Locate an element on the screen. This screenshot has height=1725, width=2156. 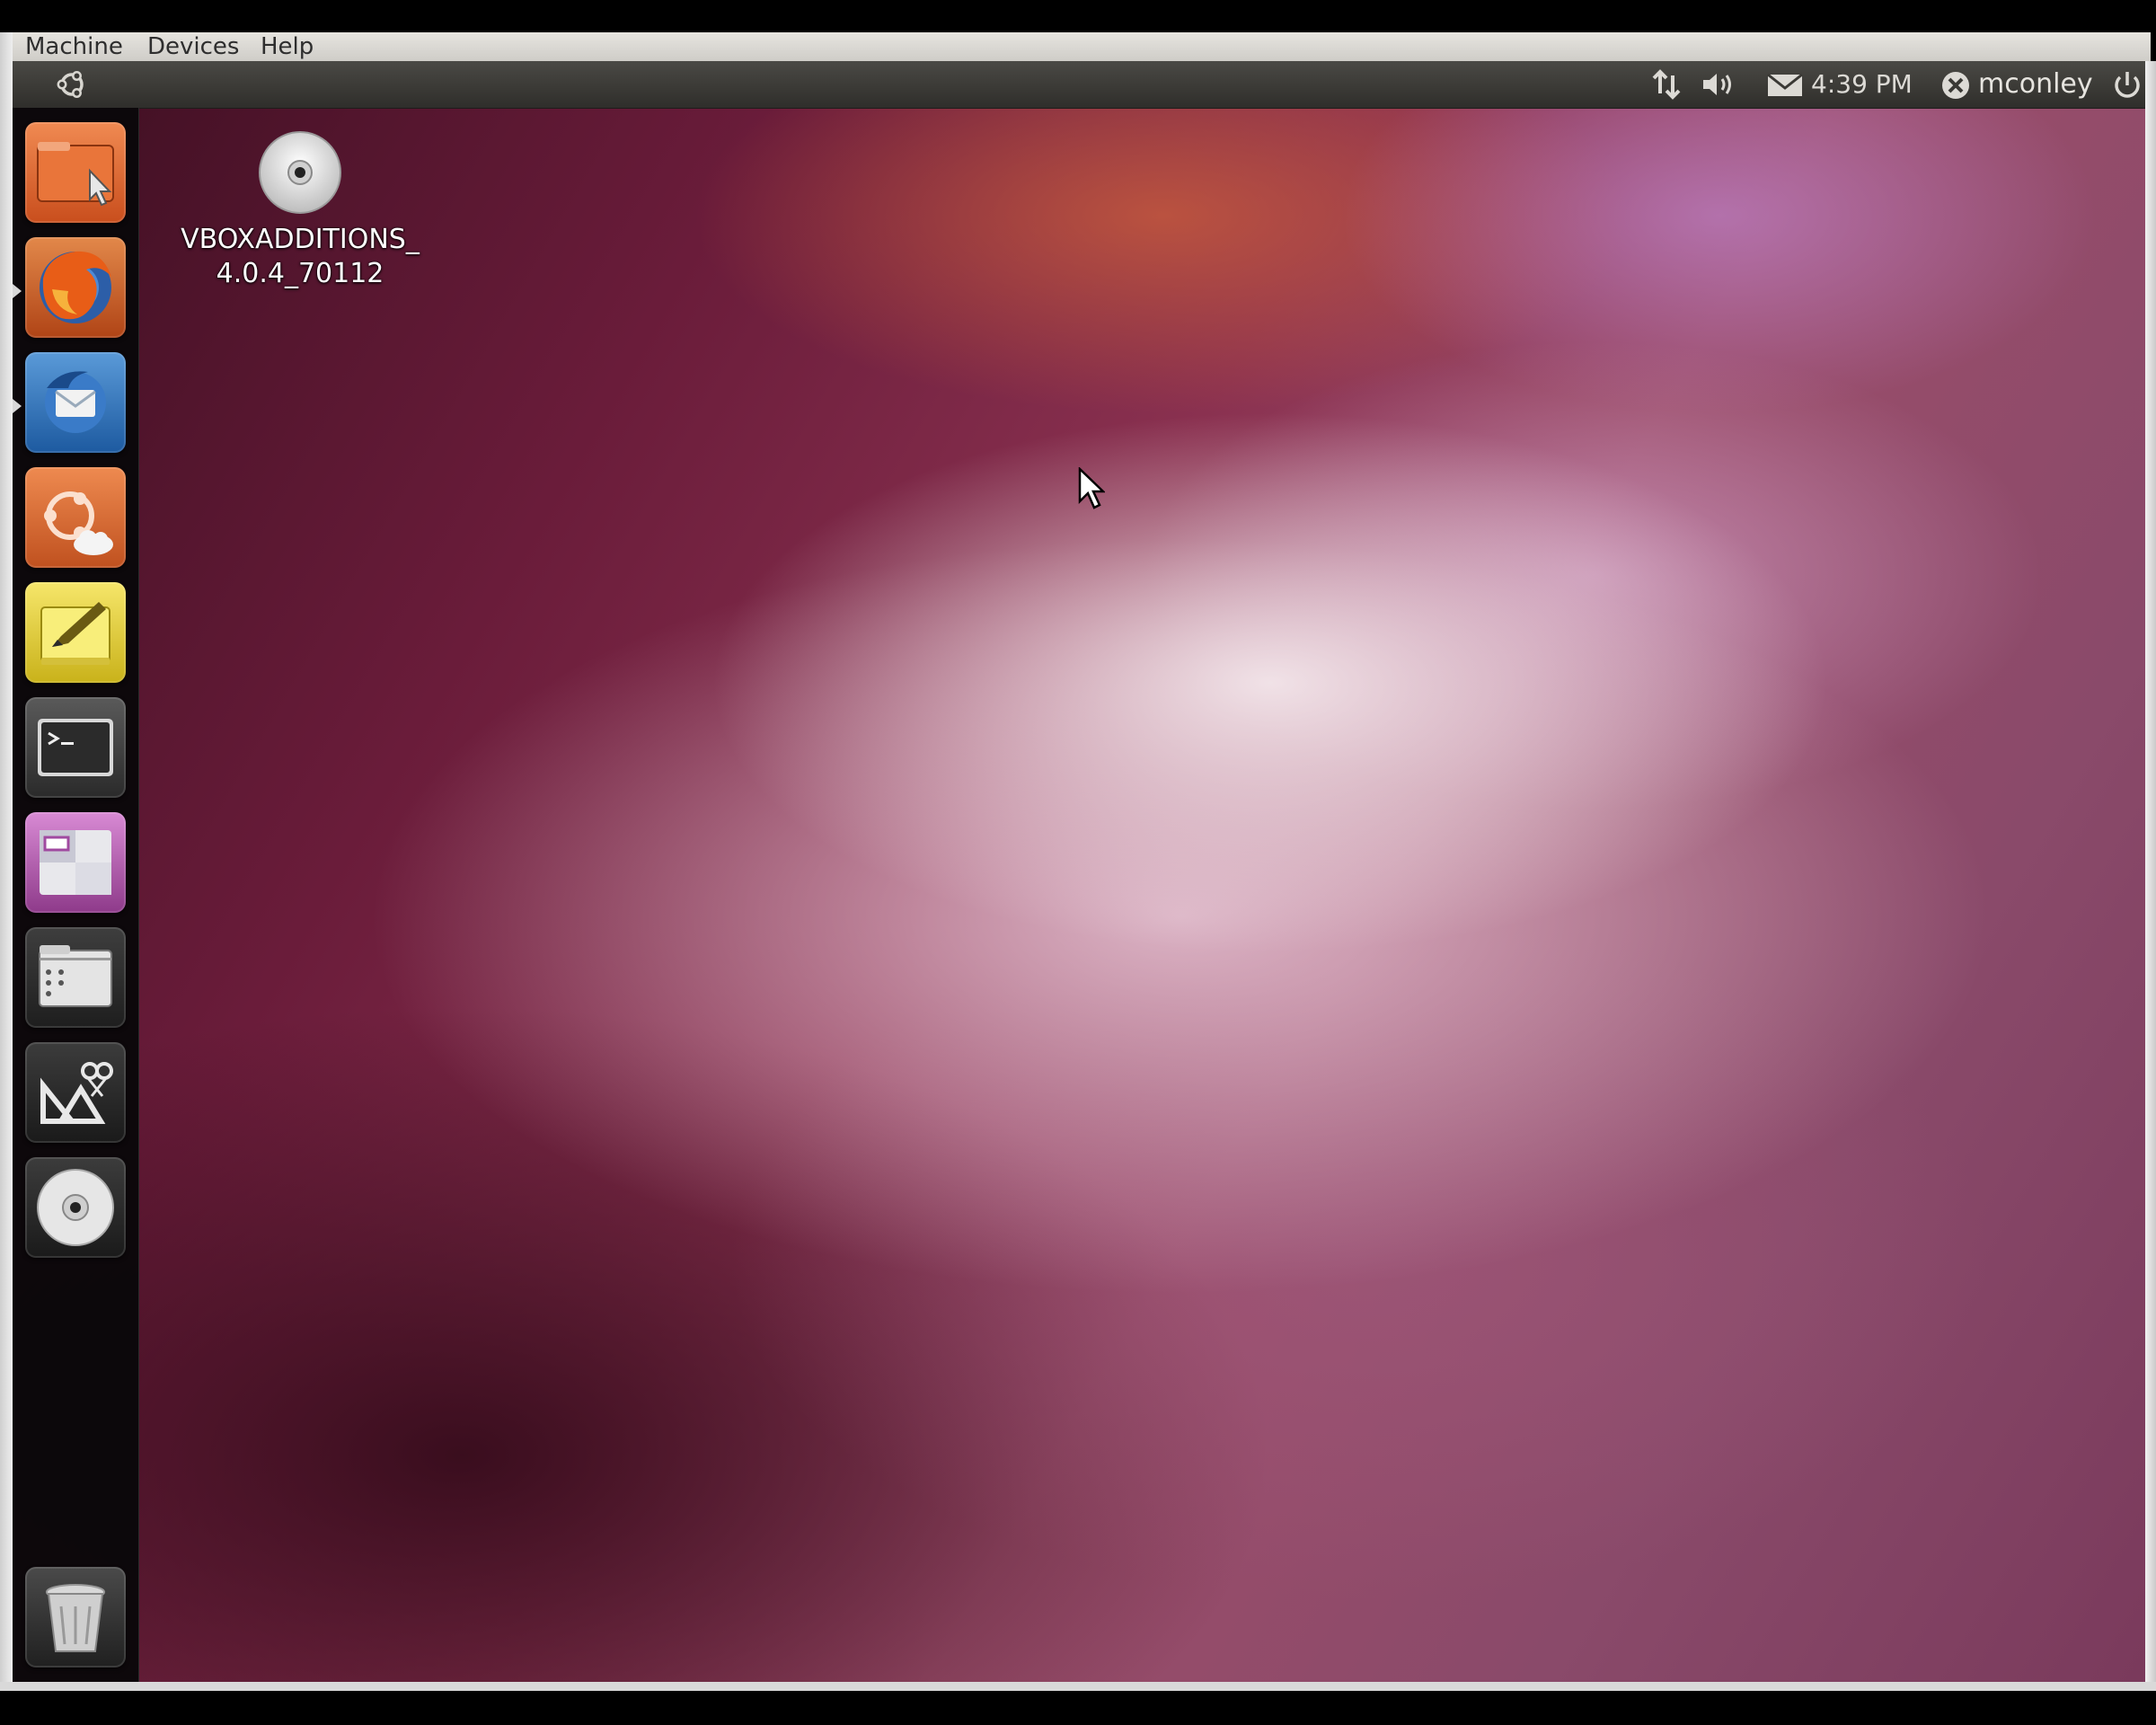
user-status-icon is located at coordinates (1956, 85).